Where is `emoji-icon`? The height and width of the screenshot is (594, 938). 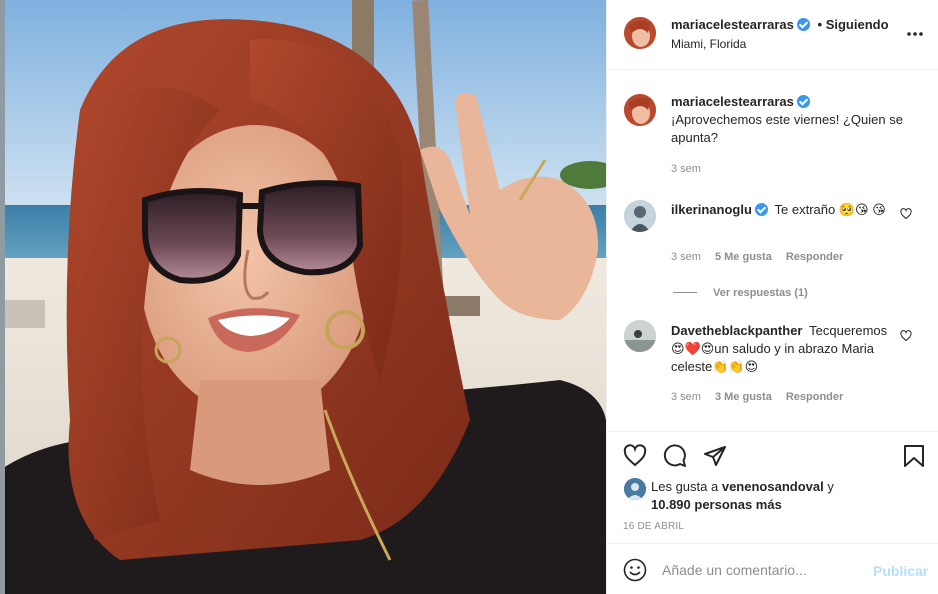 emoji-icon is located at coordinates (635, 570).